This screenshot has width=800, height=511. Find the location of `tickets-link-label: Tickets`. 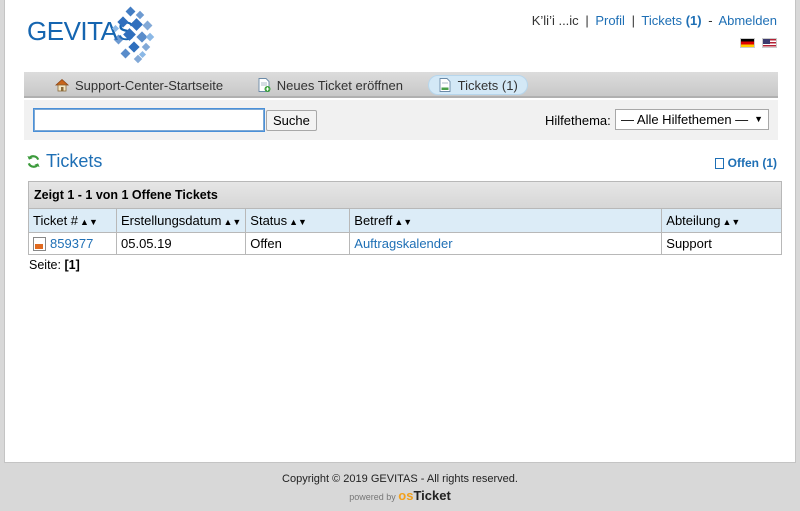

tickets-link-label: Tickets is located at coordinates (662, 20).